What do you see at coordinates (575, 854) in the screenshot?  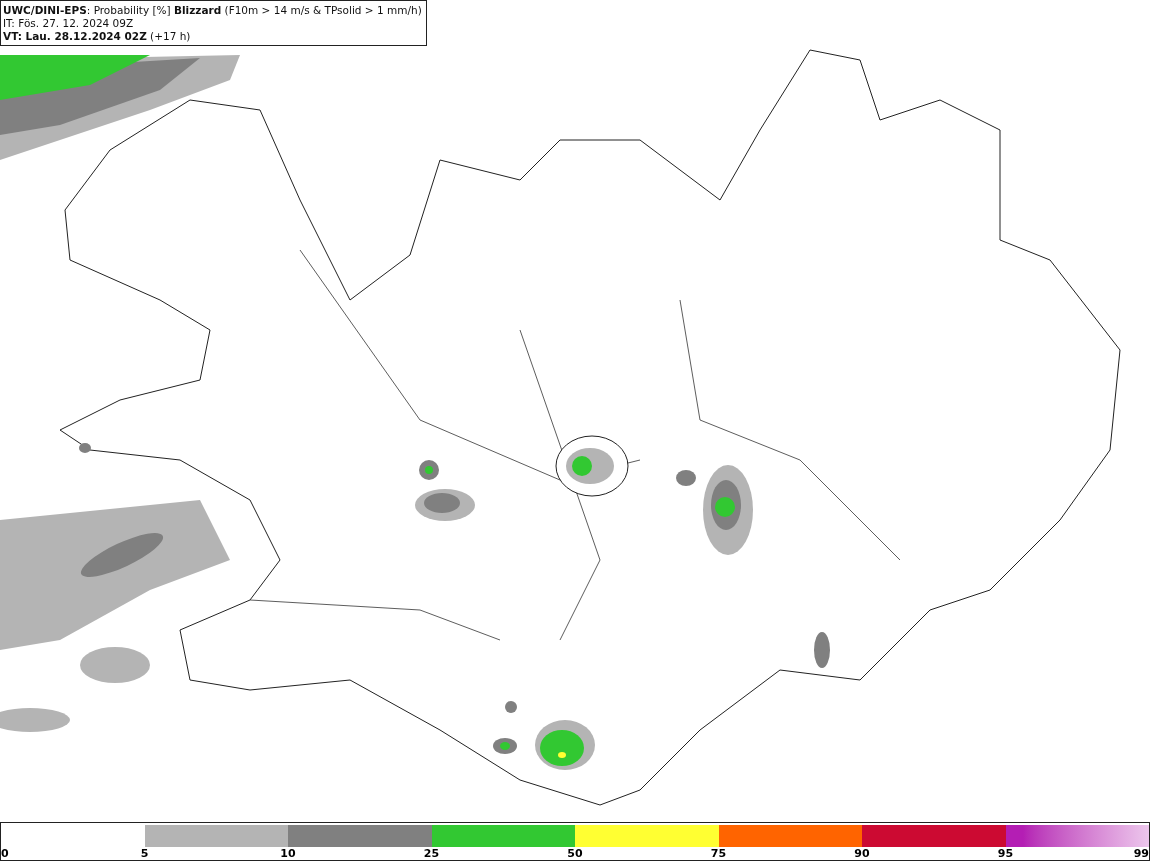 I see `scale-label: 50` at bounding box center [575, 854].